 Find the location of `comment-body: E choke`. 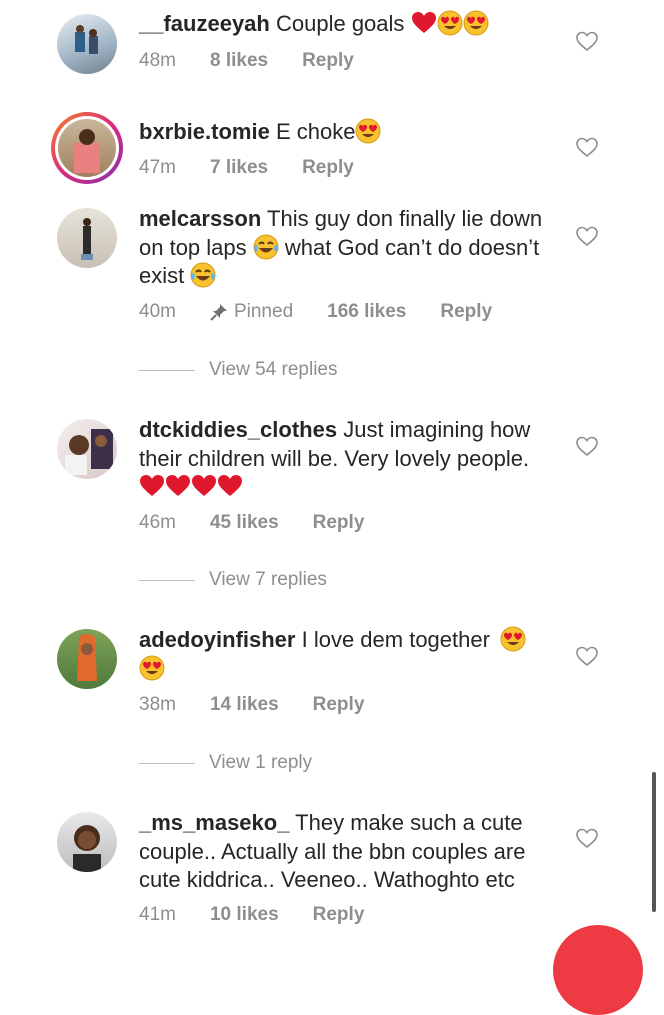

comment-body: E choke is located at coordinates (315, 131).